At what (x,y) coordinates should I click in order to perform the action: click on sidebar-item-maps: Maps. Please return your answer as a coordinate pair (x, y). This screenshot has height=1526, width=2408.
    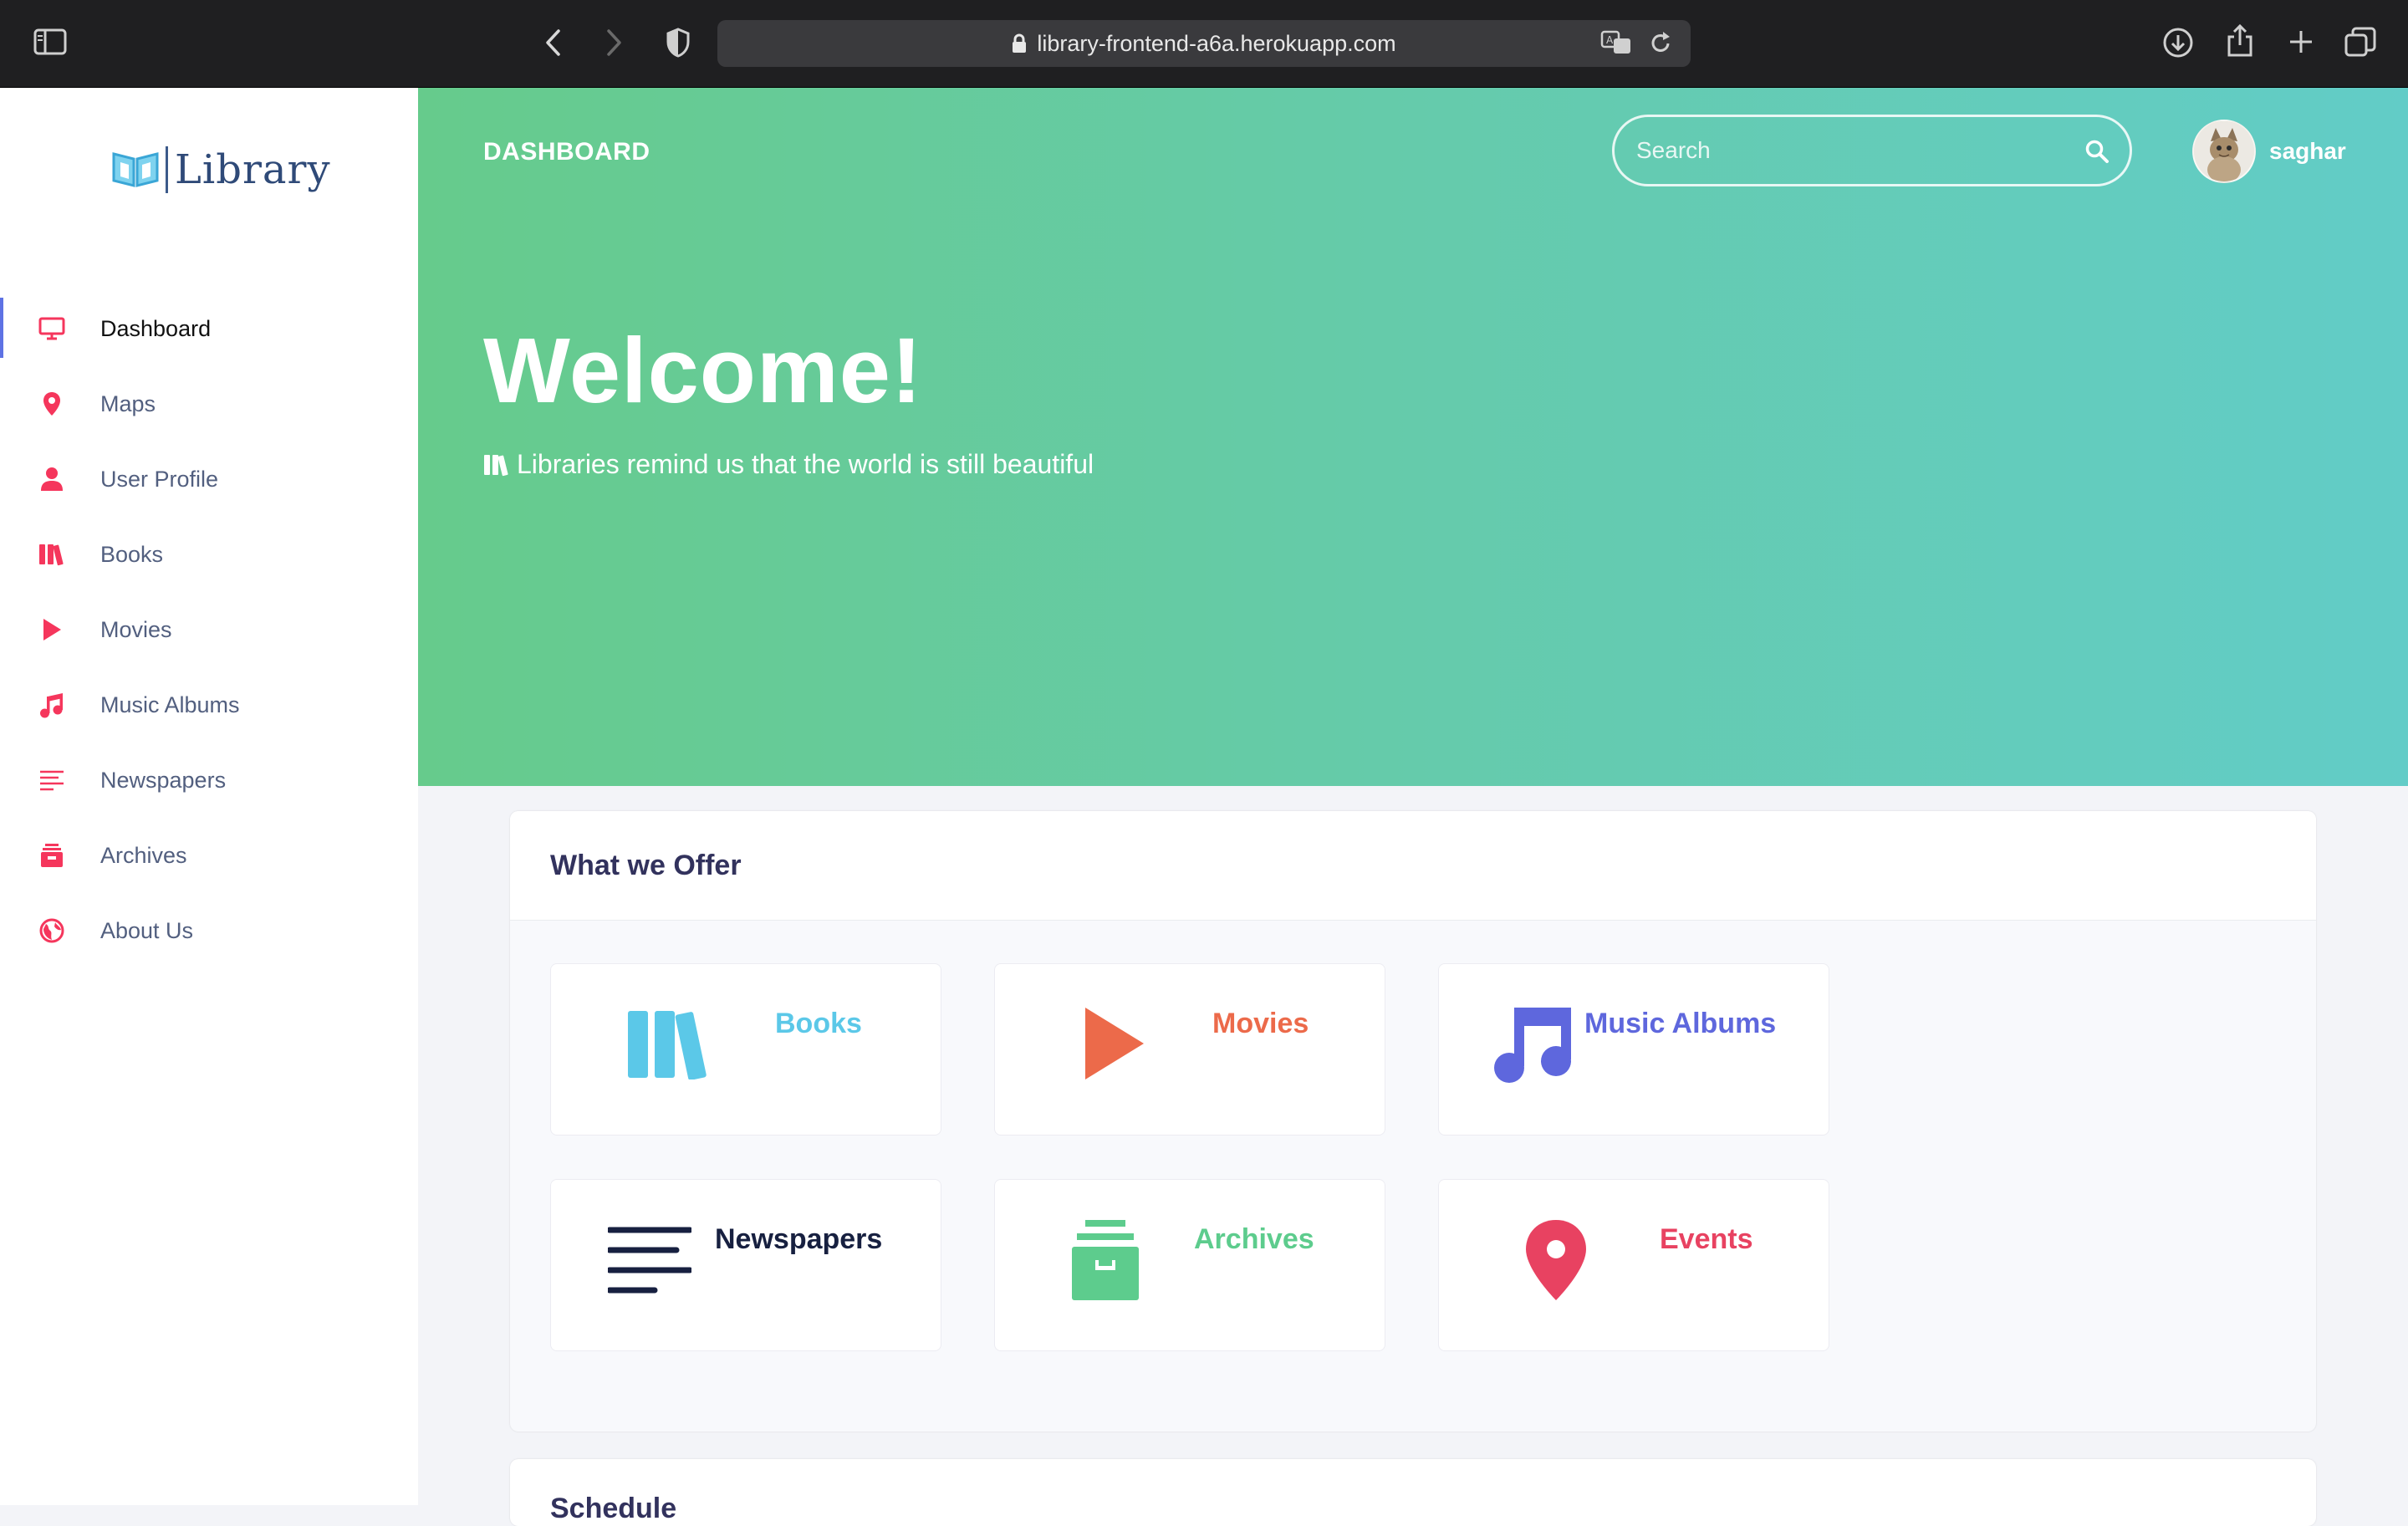
    Looking at the image, I should click on (209, 403).